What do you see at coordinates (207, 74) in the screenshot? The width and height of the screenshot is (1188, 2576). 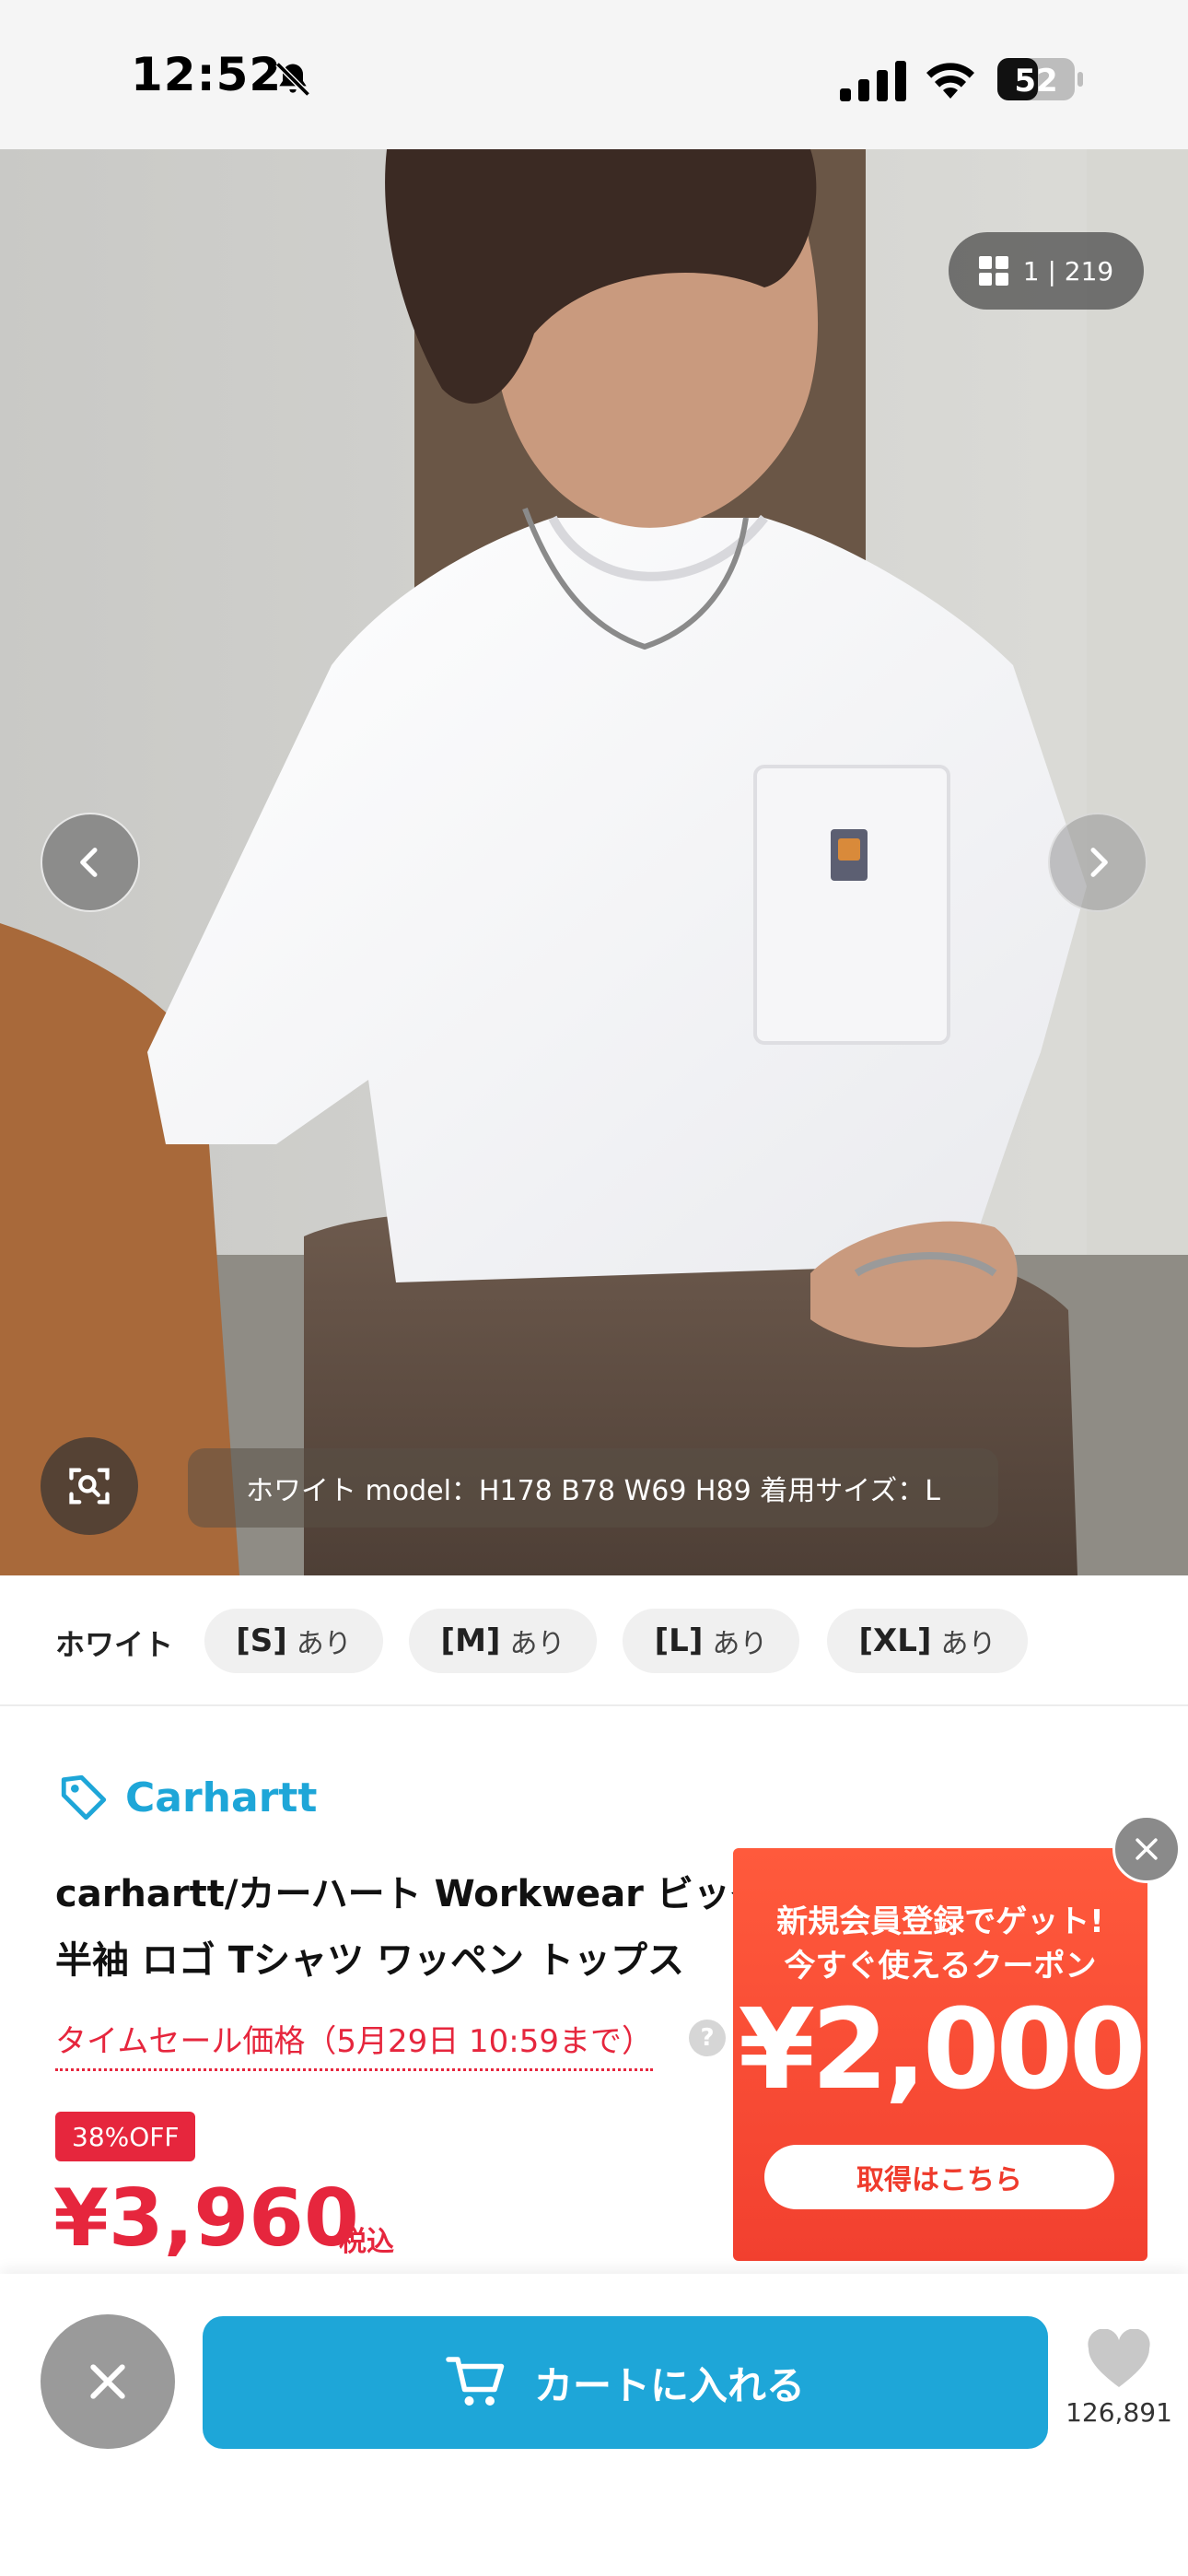 I see `status-time: 12:52` at bounding box center [207, 74].